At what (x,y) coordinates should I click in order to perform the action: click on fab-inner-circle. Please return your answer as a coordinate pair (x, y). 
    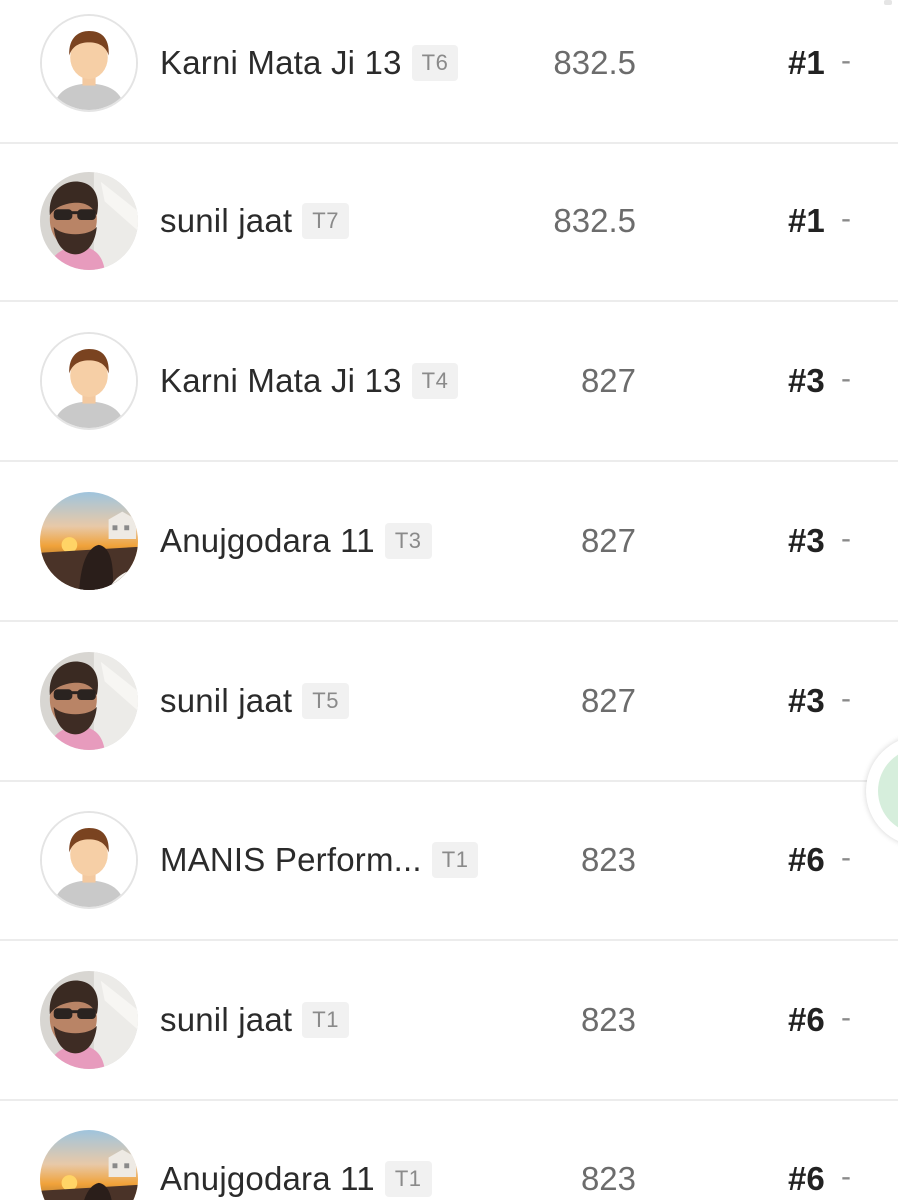
    Looking at the image, I should click on (888, 791).